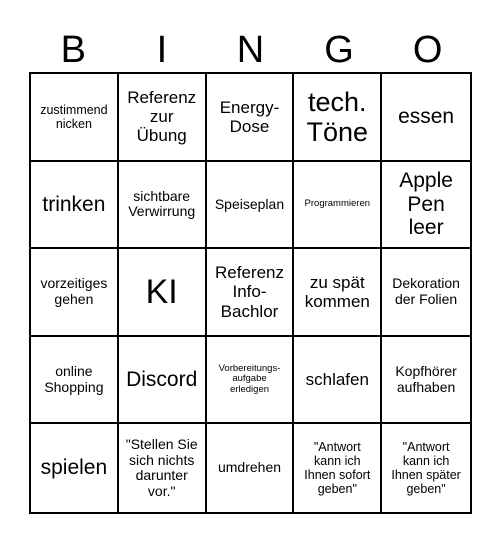 Image resolution: width=501 pixels, height=544 pixels. I want to click on bingo-cell-text: Vorbereitungs-aufgabe erledigen, so click(249, 378).